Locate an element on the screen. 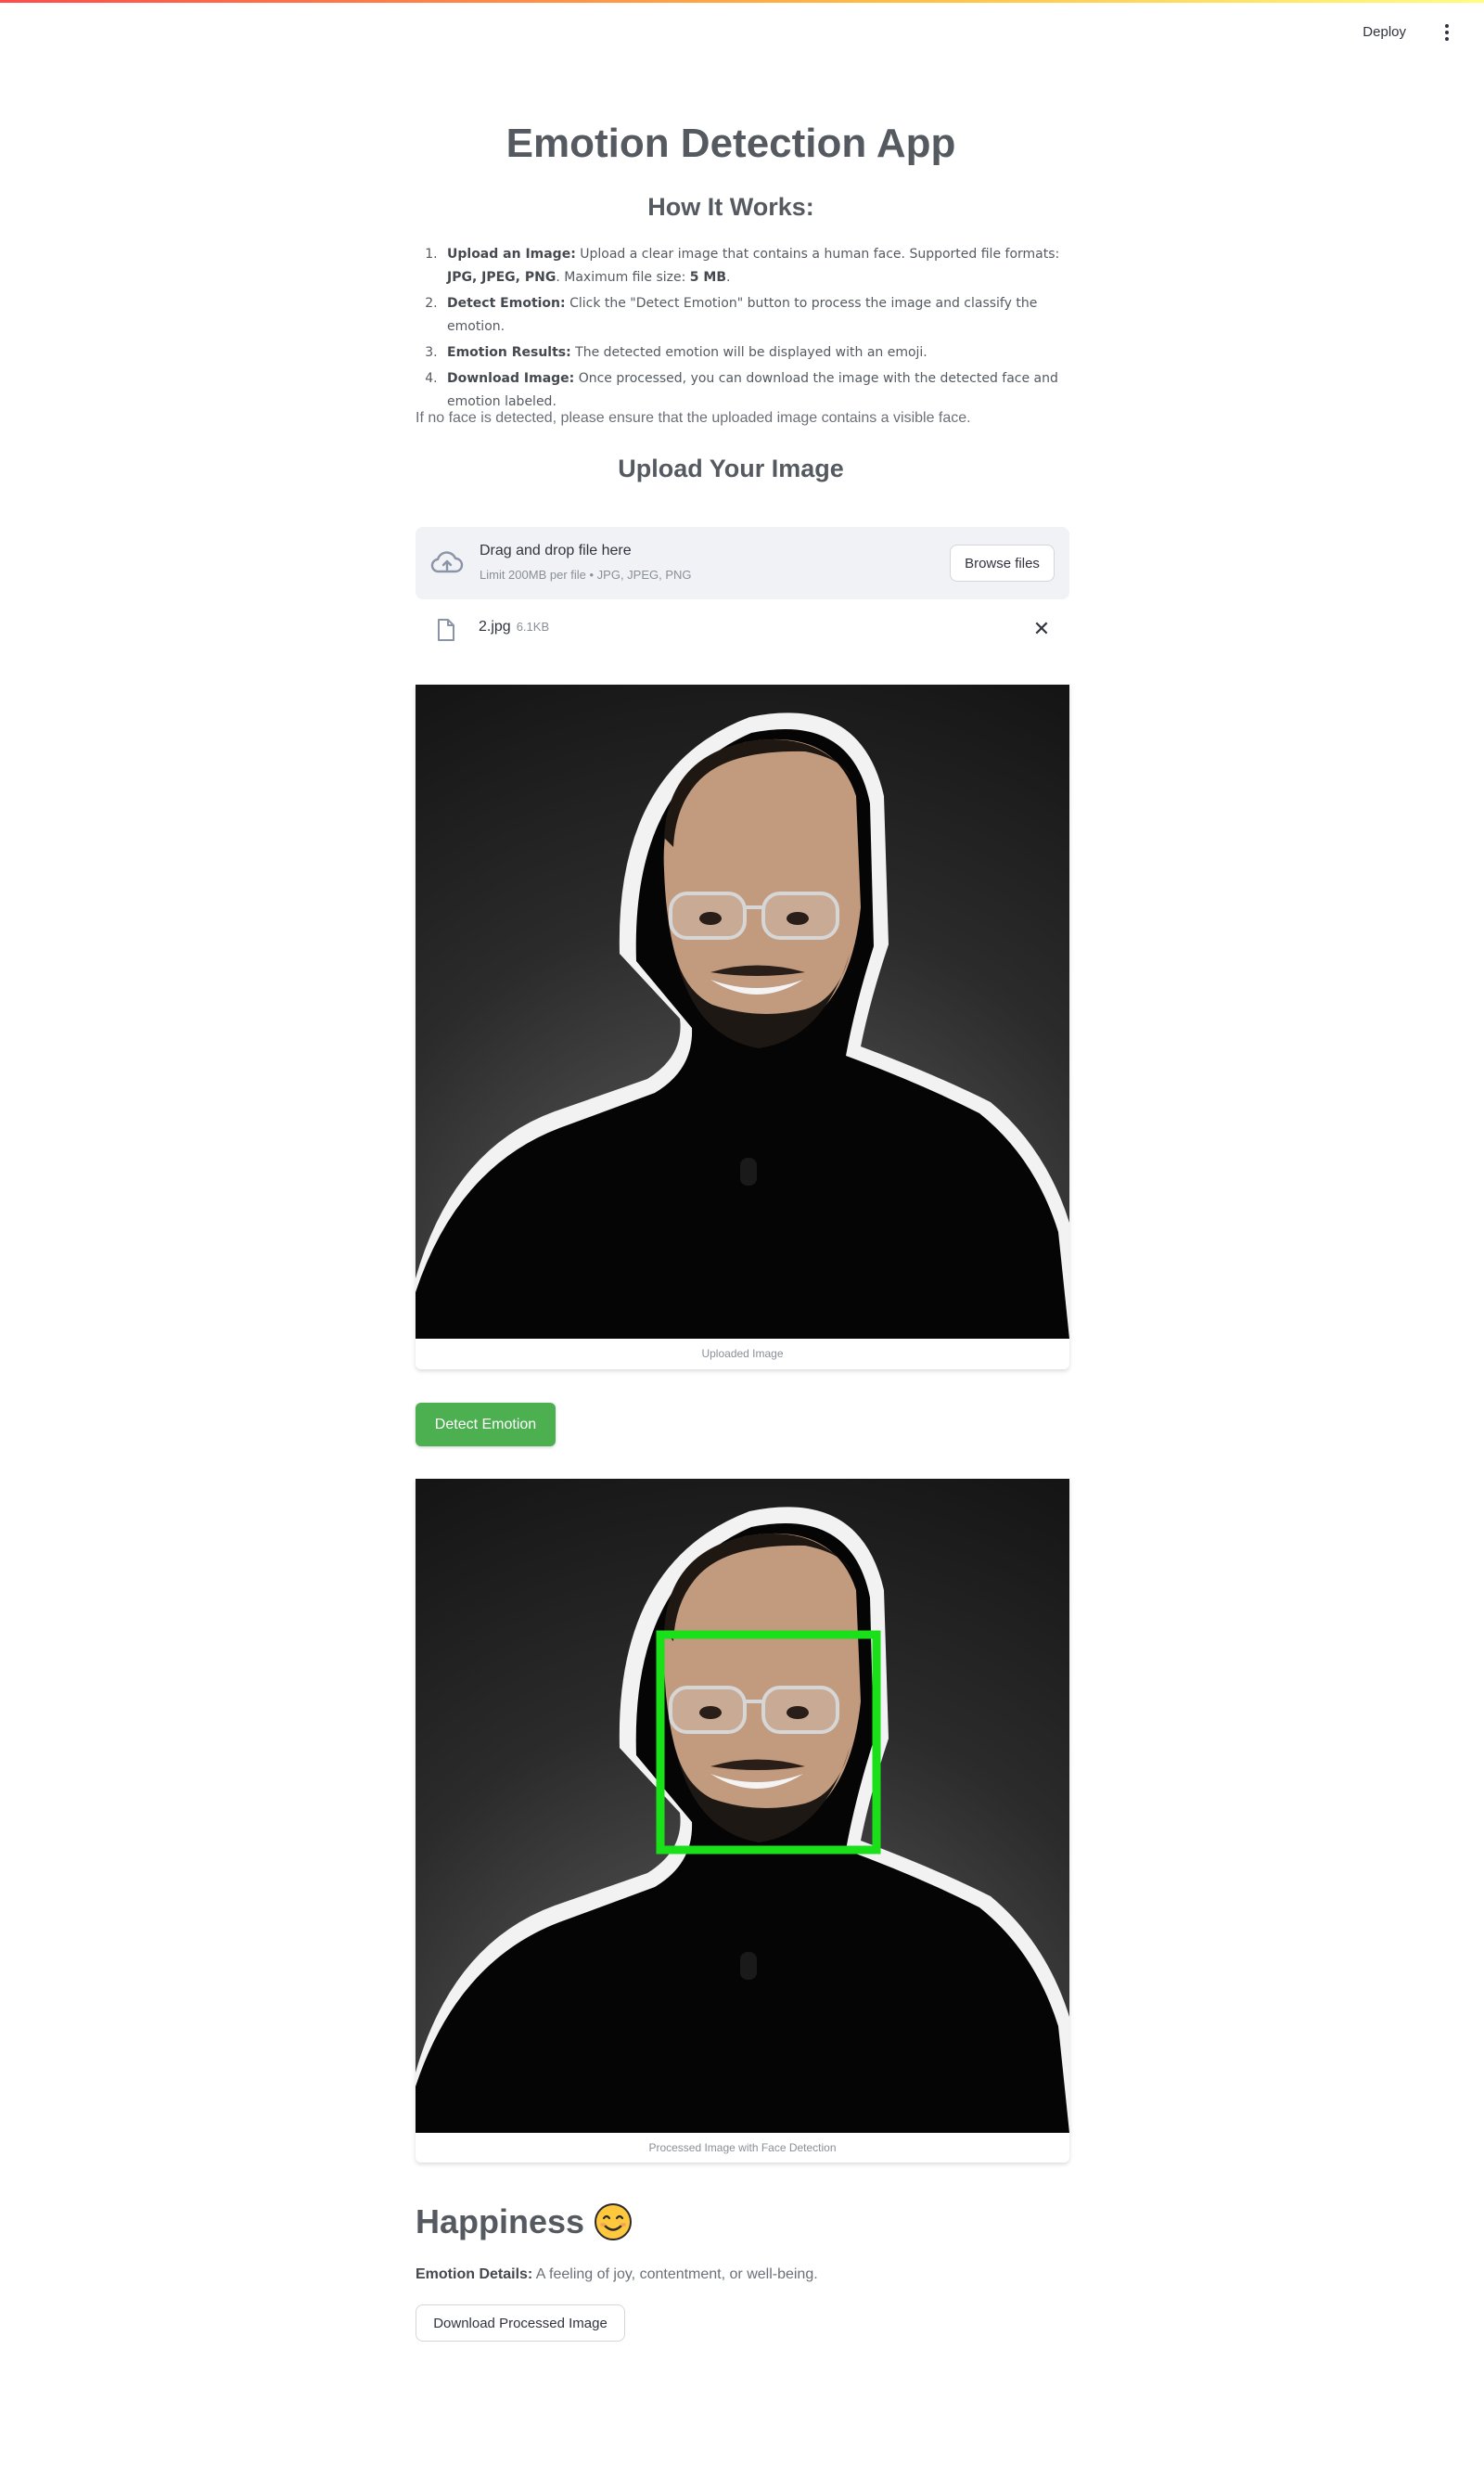  smiling-face-icon is located at coordinates (614, 2221).